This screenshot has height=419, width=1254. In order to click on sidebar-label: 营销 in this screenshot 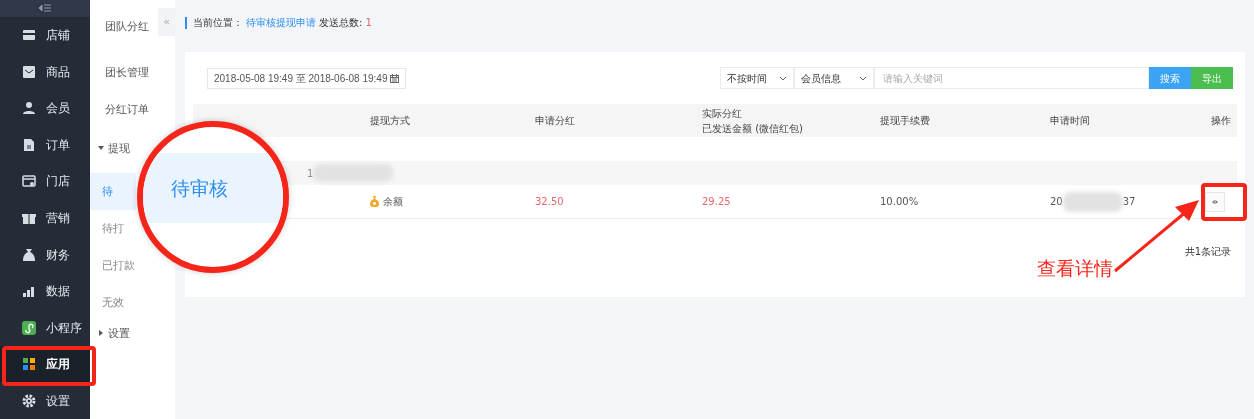, I will do `click(58, 218)`.